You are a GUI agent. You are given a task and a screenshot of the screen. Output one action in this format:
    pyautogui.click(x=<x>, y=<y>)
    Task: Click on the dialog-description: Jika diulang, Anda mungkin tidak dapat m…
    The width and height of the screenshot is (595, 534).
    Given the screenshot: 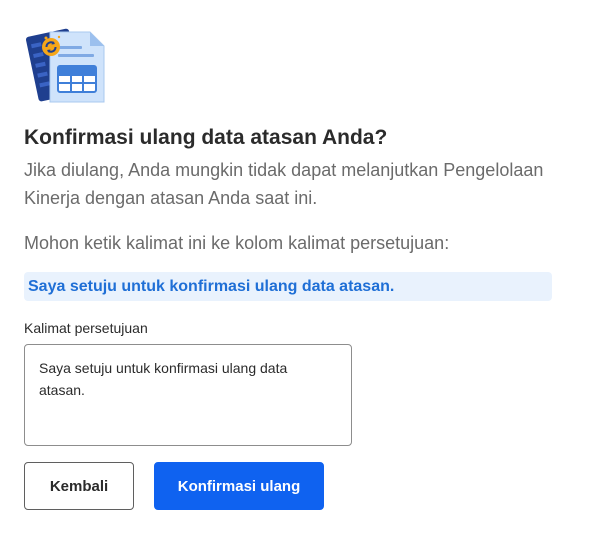 What is the action you would take?
    pyautogui.click(x=284, y=184)
    